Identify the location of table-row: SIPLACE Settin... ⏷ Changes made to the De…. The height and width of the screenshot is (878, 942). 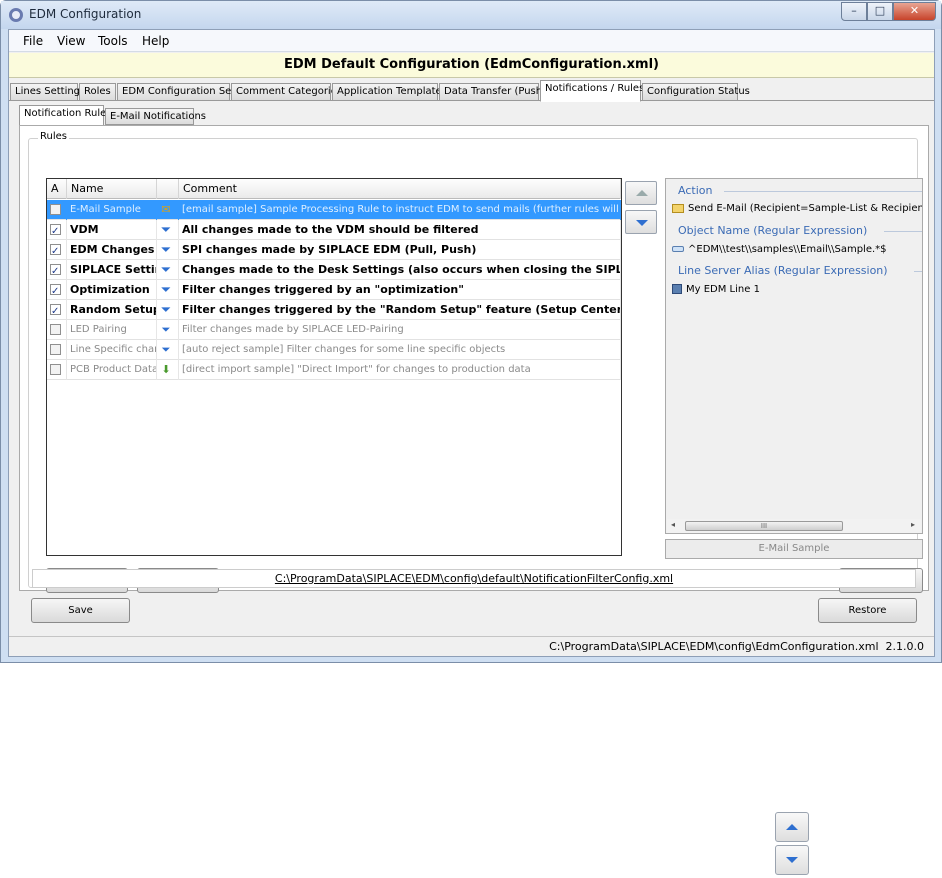
(334, 270).